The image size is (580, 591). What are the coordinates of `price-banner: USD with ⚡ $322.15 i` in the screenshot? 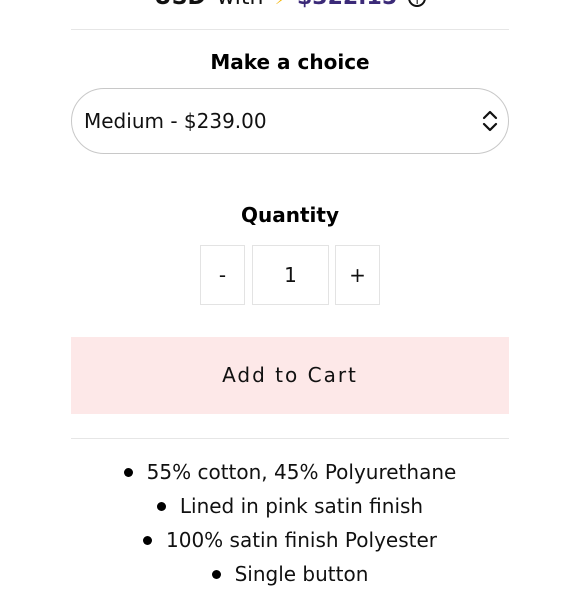 It's located at (290, 5).